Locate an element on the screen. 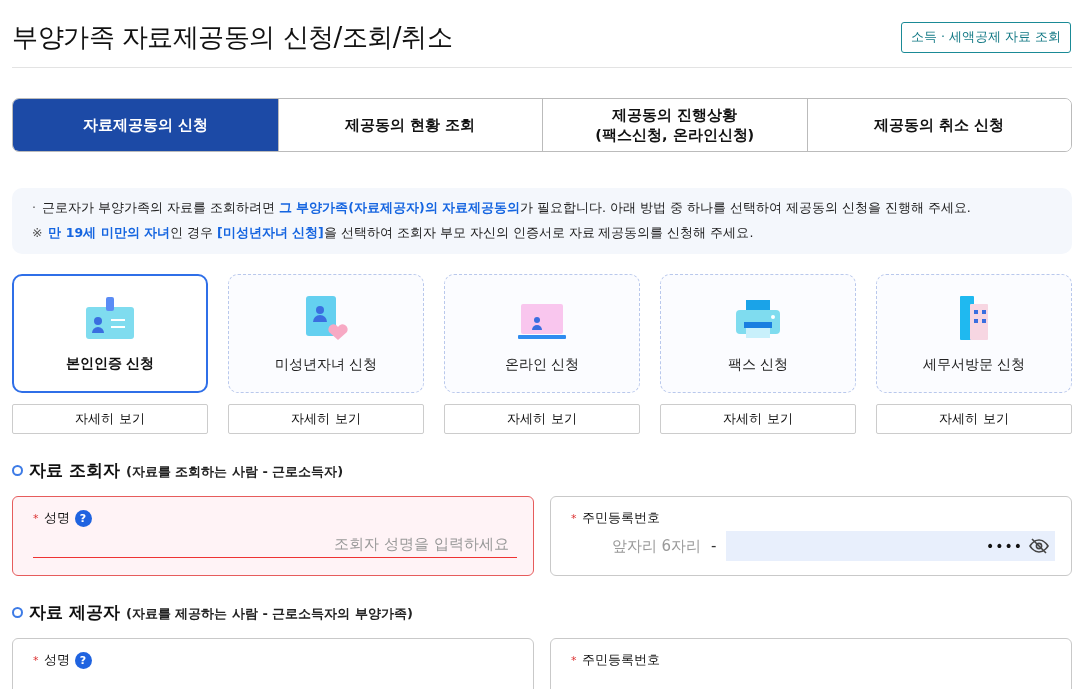  section-subtitle: (자료를 조회하는 사람 - 근로소득자) is located at coordinates (234, 472).